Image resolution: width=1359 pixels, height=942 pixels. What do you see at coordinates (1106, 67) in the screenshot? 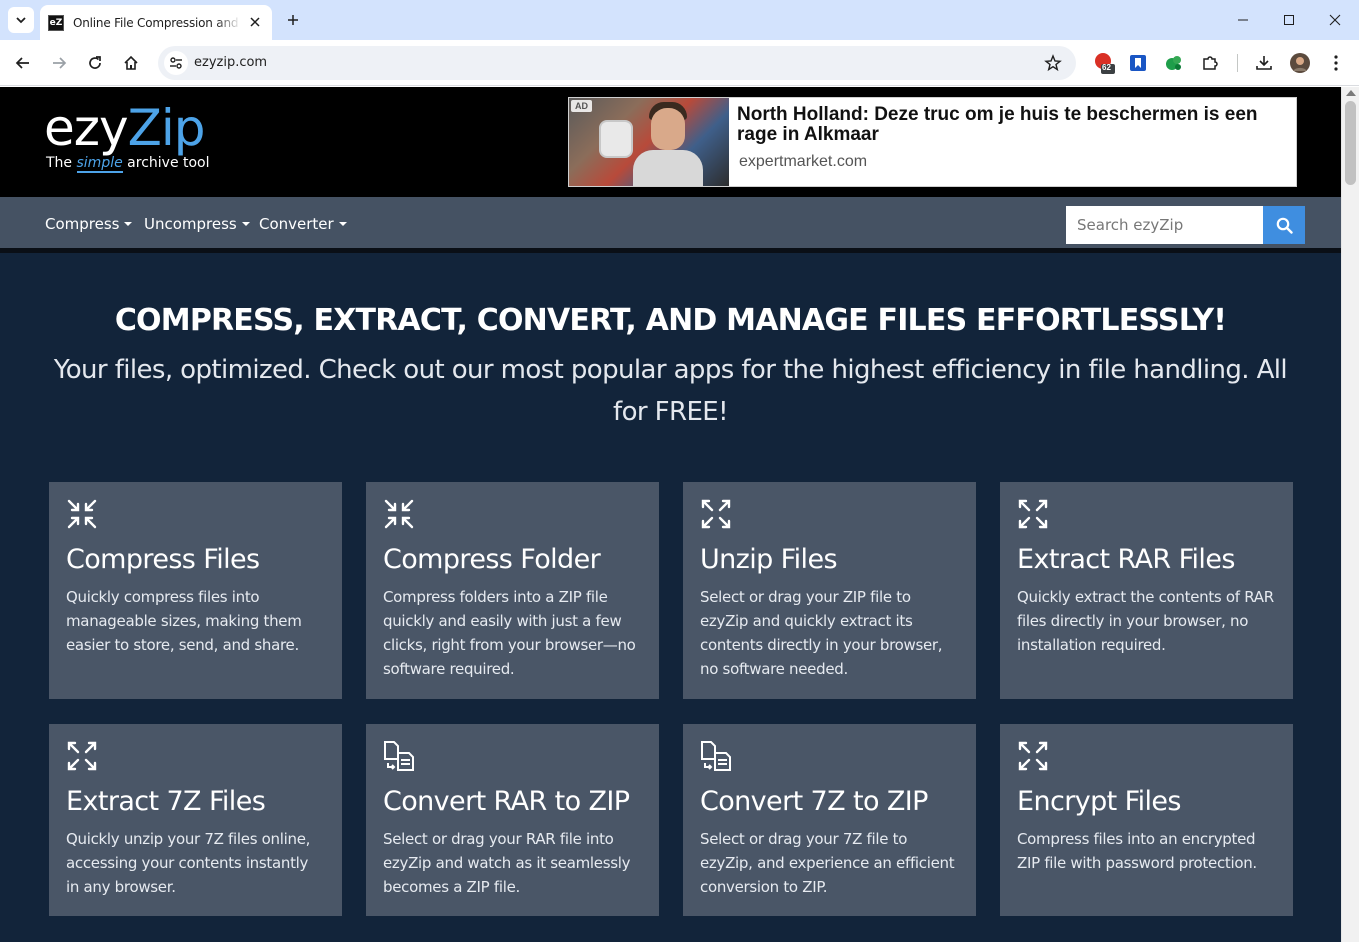
I see `extension-badge-count: 62` at bounding box center [1106, 67].